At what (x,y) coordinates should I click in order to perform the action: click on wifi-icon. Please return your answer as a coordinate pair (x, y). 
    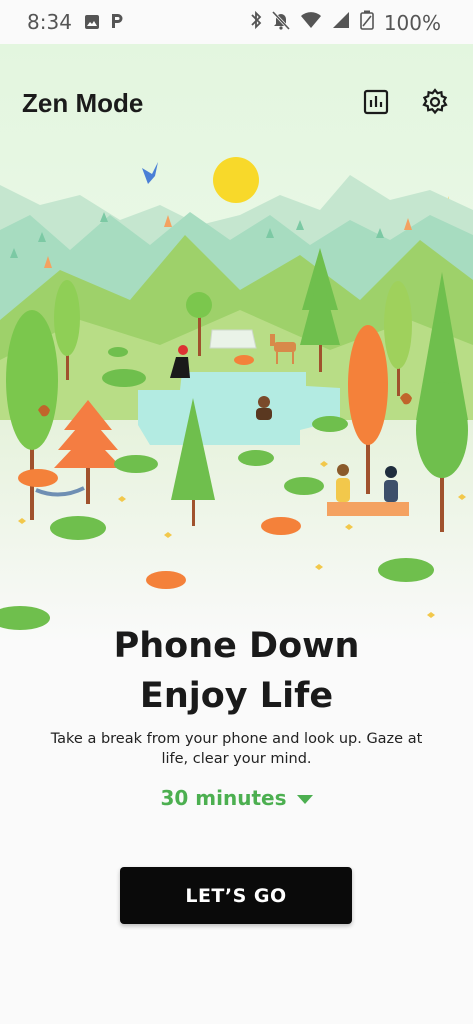
    Looking at the image, I should click on (311, 23).